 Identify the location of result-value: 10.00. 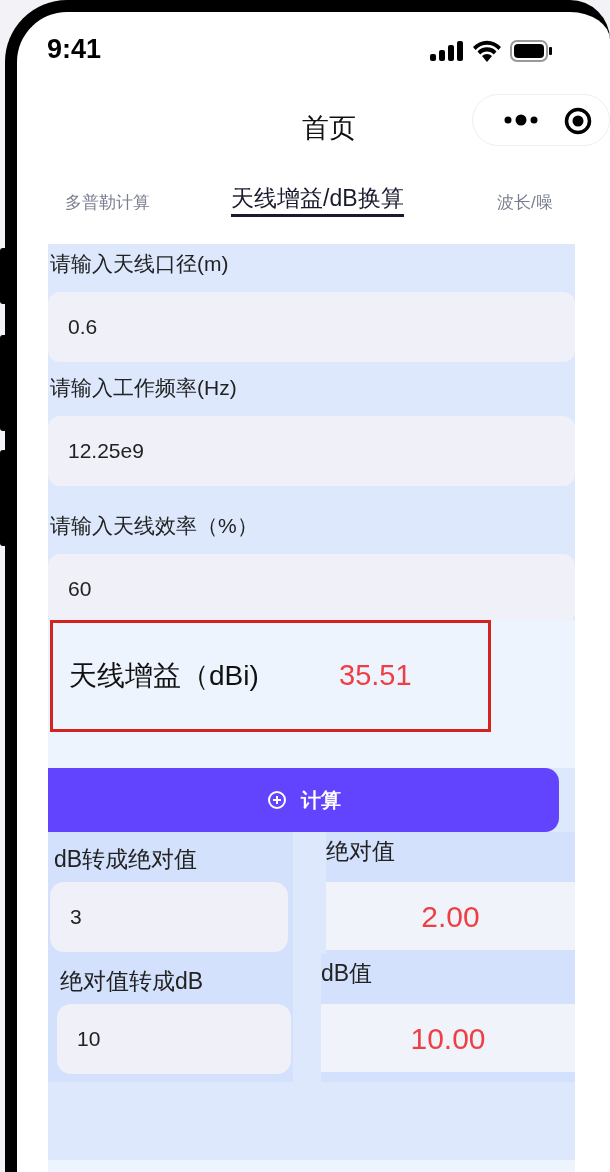
(448, 1038).